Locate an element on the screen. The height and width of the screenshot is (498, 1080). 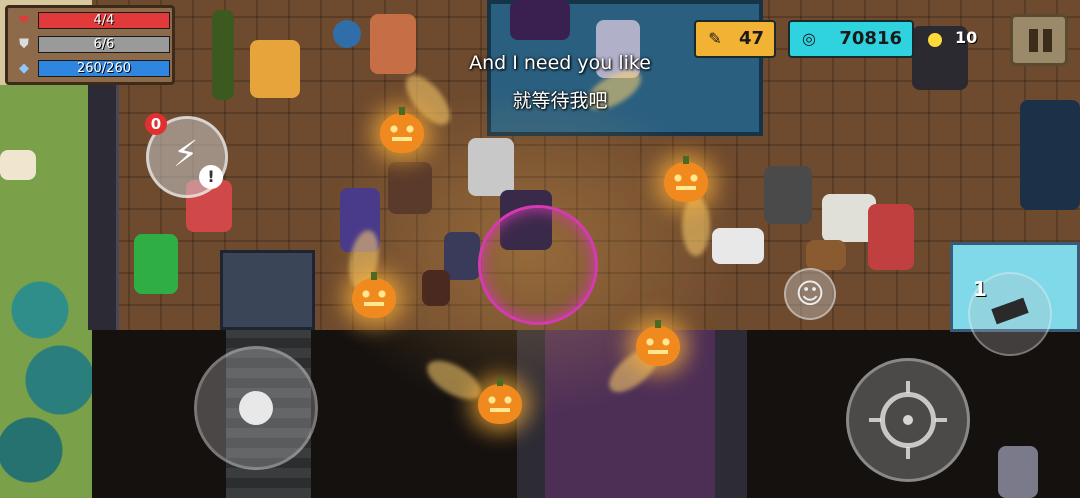
armor-bar: 6/6 is located at coordinates (104, 44).